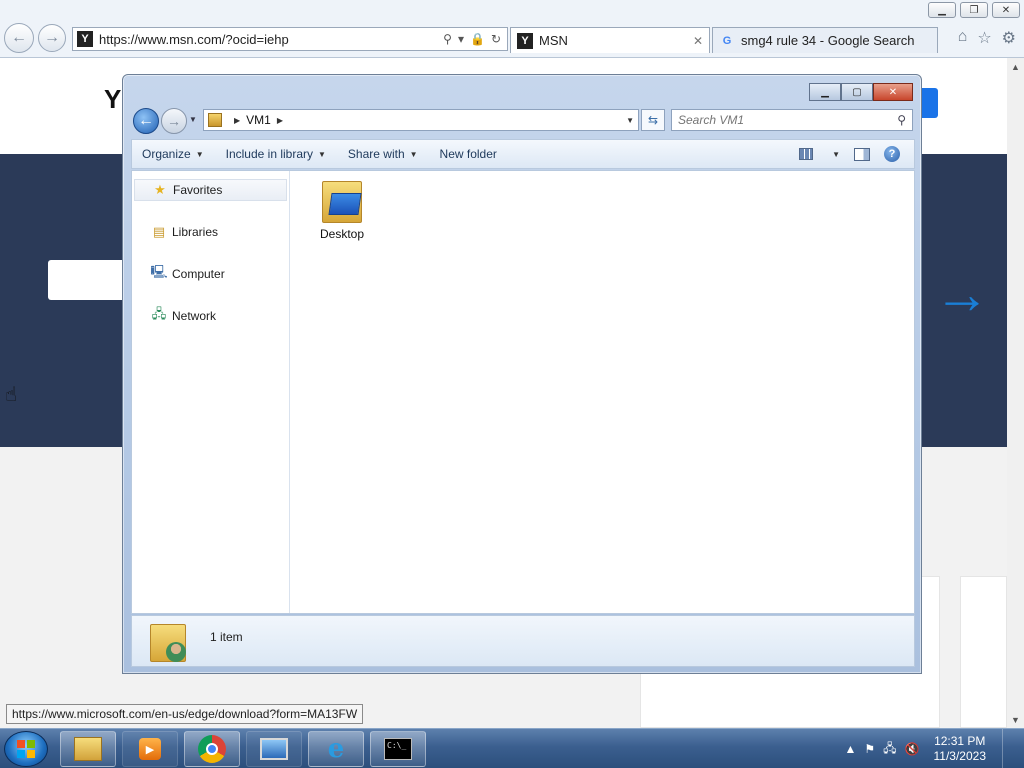 The image size is (1024, 768). Describe the element at coordinates (869, 749) in the screenshot. I see `action-center-flag-icon: ⚑` at that location.